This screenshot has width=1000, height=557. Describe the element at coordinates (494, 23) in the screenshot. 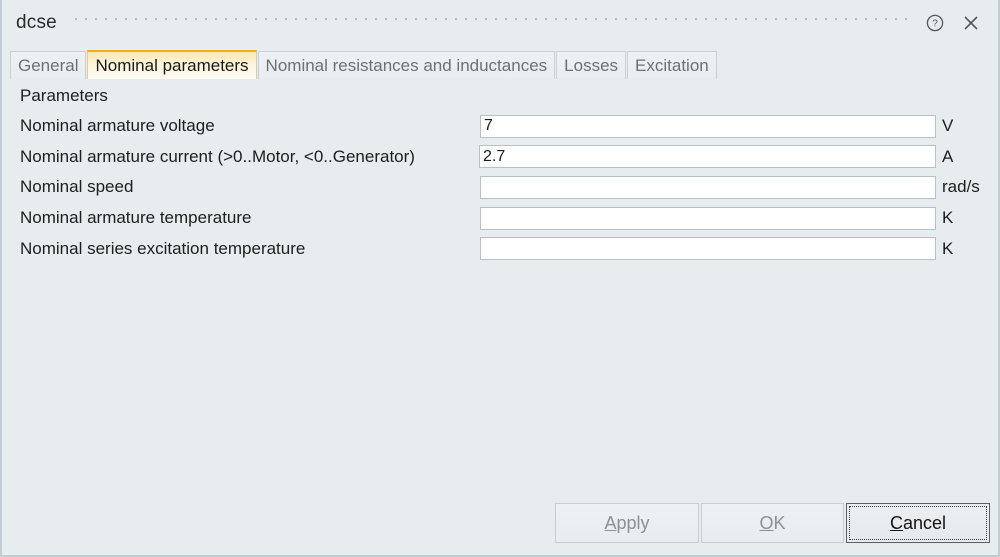

I see `title-drag-grip` at that location.